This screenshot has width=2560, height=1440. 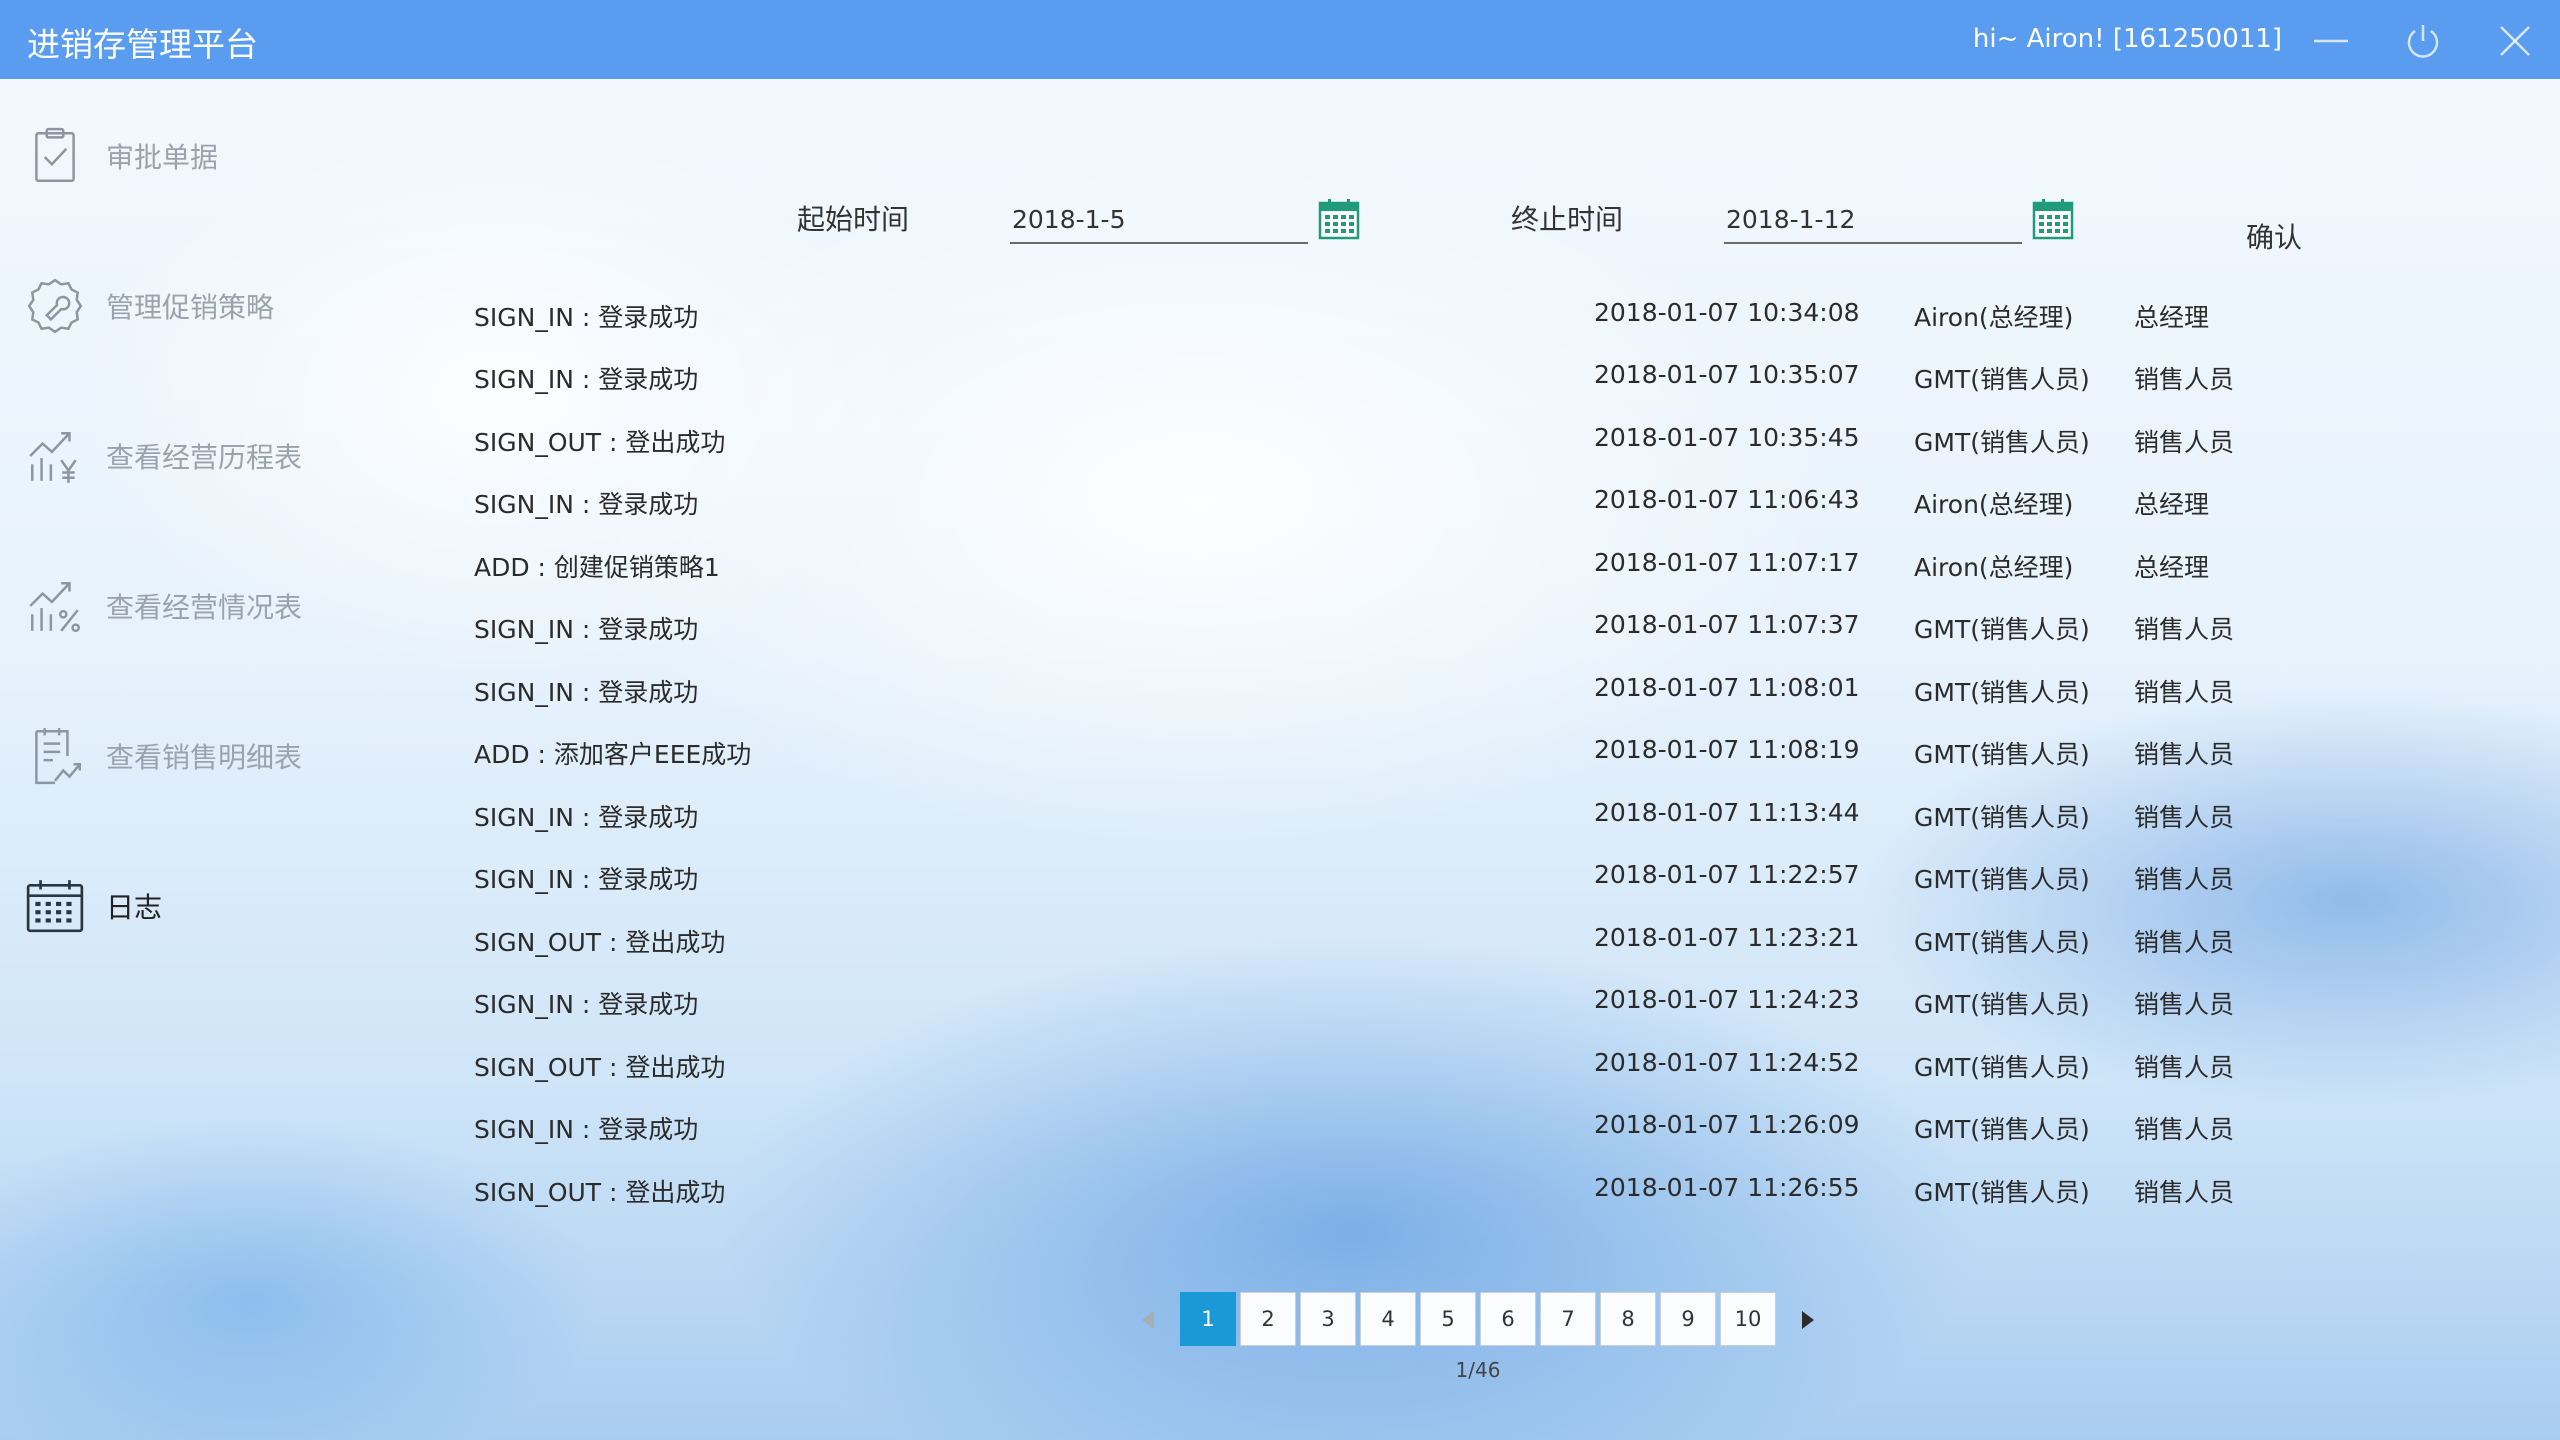 I want to click on next-page-icon, so click(x=1808, y=1320).